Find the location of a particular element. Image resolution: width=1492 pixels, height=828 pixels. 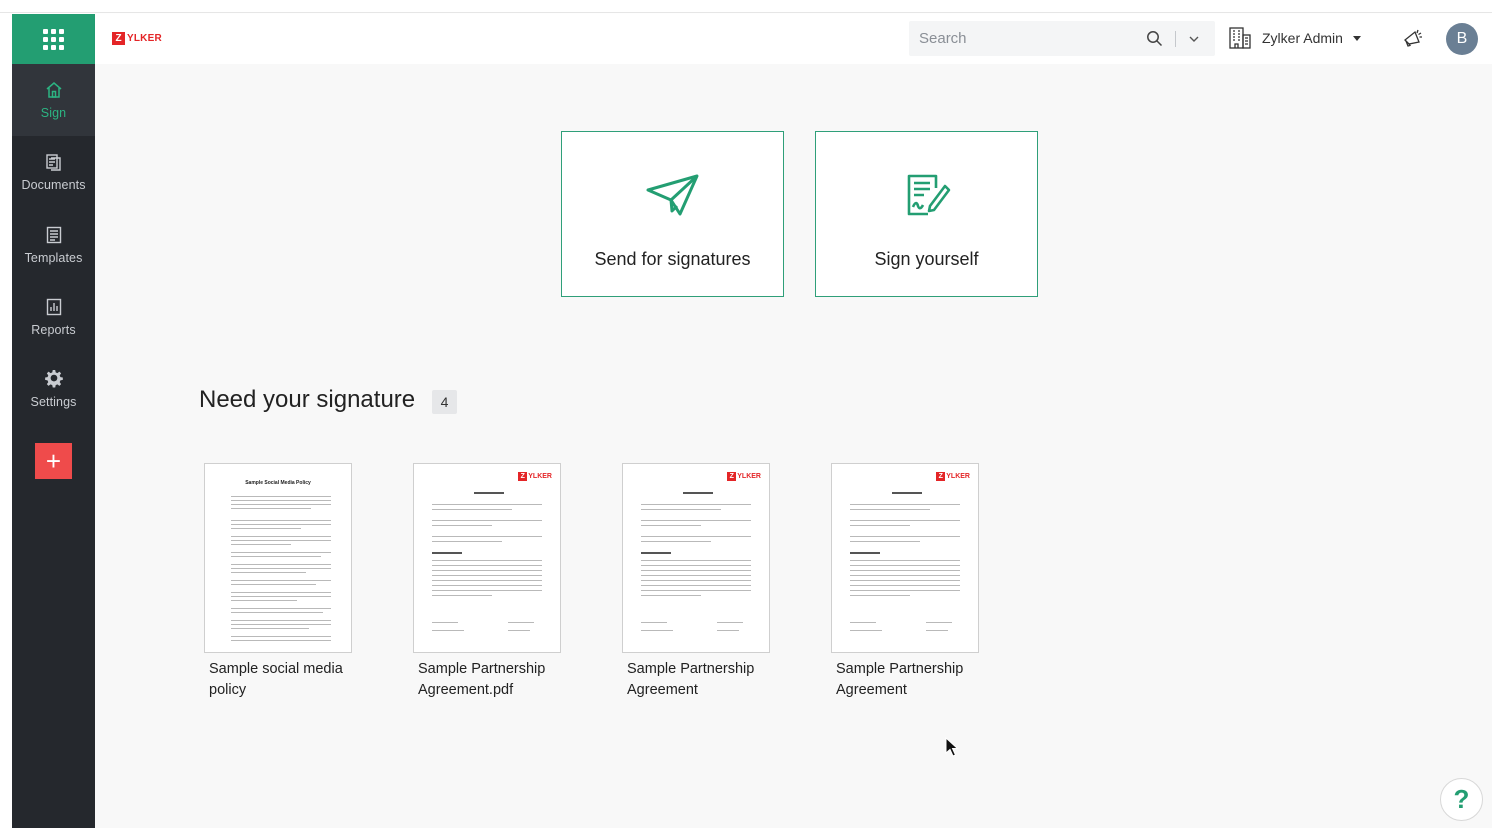

question-icon: ? is located at coordinates (1461, 799).